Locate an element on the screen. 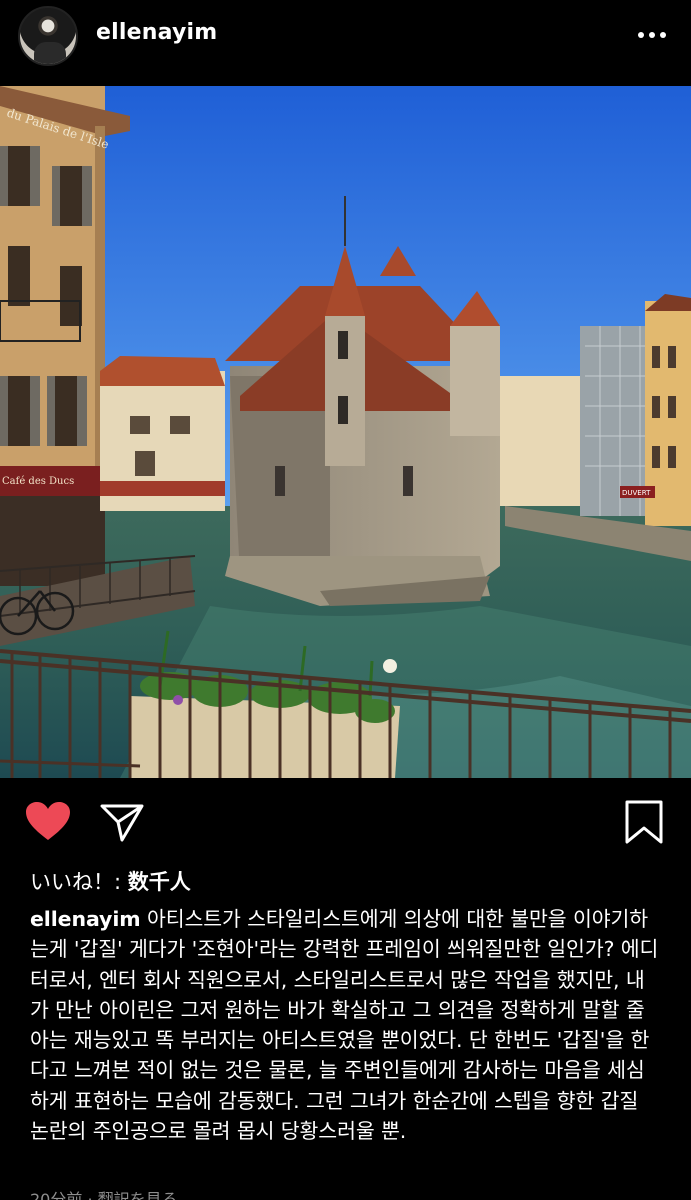 The width and height of the screenshot is (691, 1200). bookmark-icon is located at coordinates (643, 822).